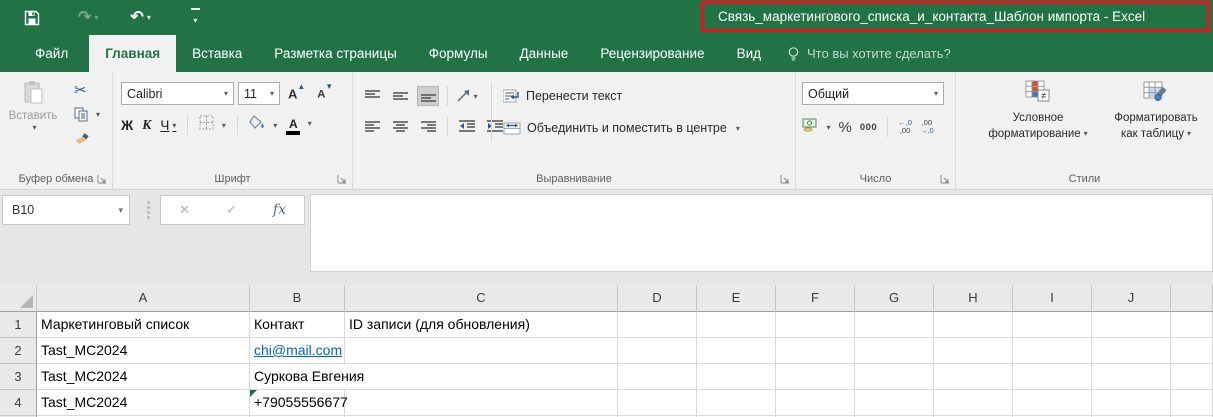 The height and width of the screenshot is (417, 1213). I want to click on number-format-combo: Общий ▾, so click(873, 93).